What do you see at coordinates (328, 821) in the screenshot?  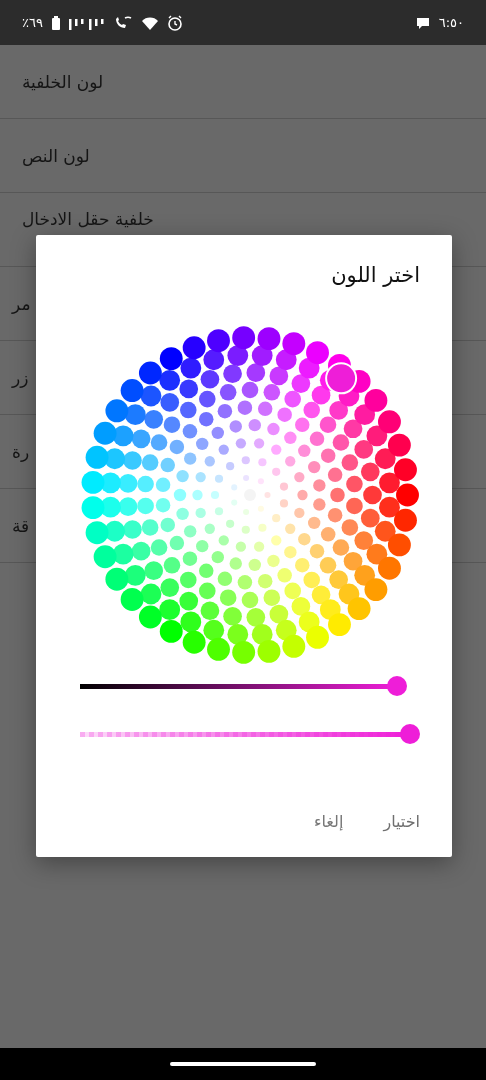 I see `cancel-button: إلغاء` at bounding box center [328, 821].